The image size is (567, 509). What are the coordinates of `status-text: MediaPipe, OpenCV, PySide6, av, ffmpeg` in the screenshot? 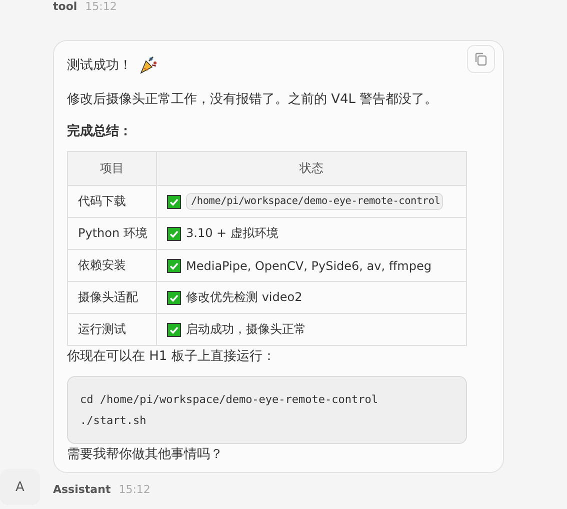 It's located at (309, 265).